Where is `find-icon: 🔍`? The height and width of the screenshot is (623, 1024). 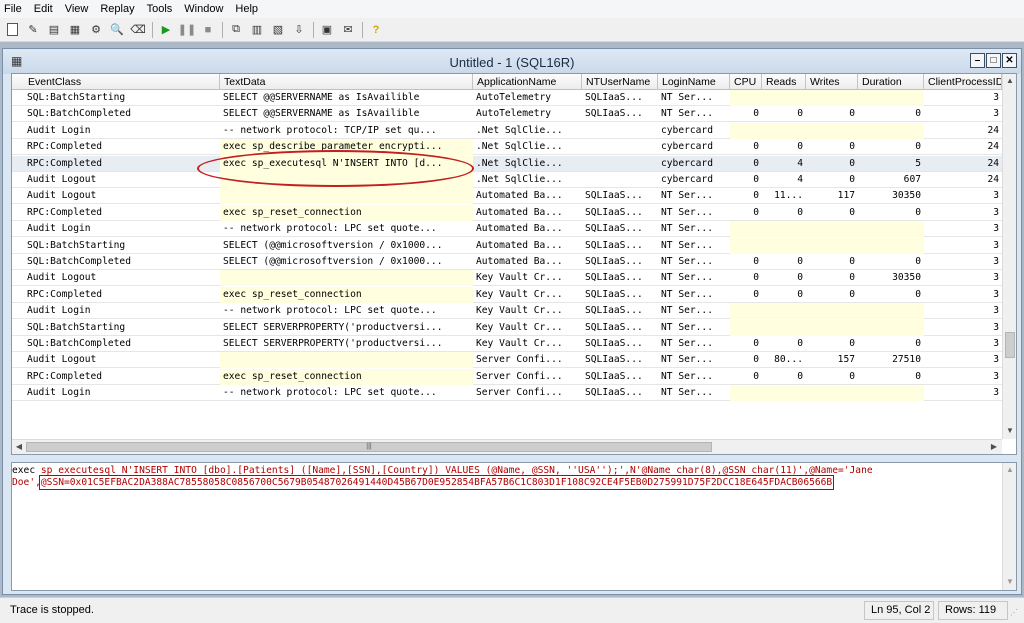 find-icon: 🔍 is located at coordinates (117, 30).